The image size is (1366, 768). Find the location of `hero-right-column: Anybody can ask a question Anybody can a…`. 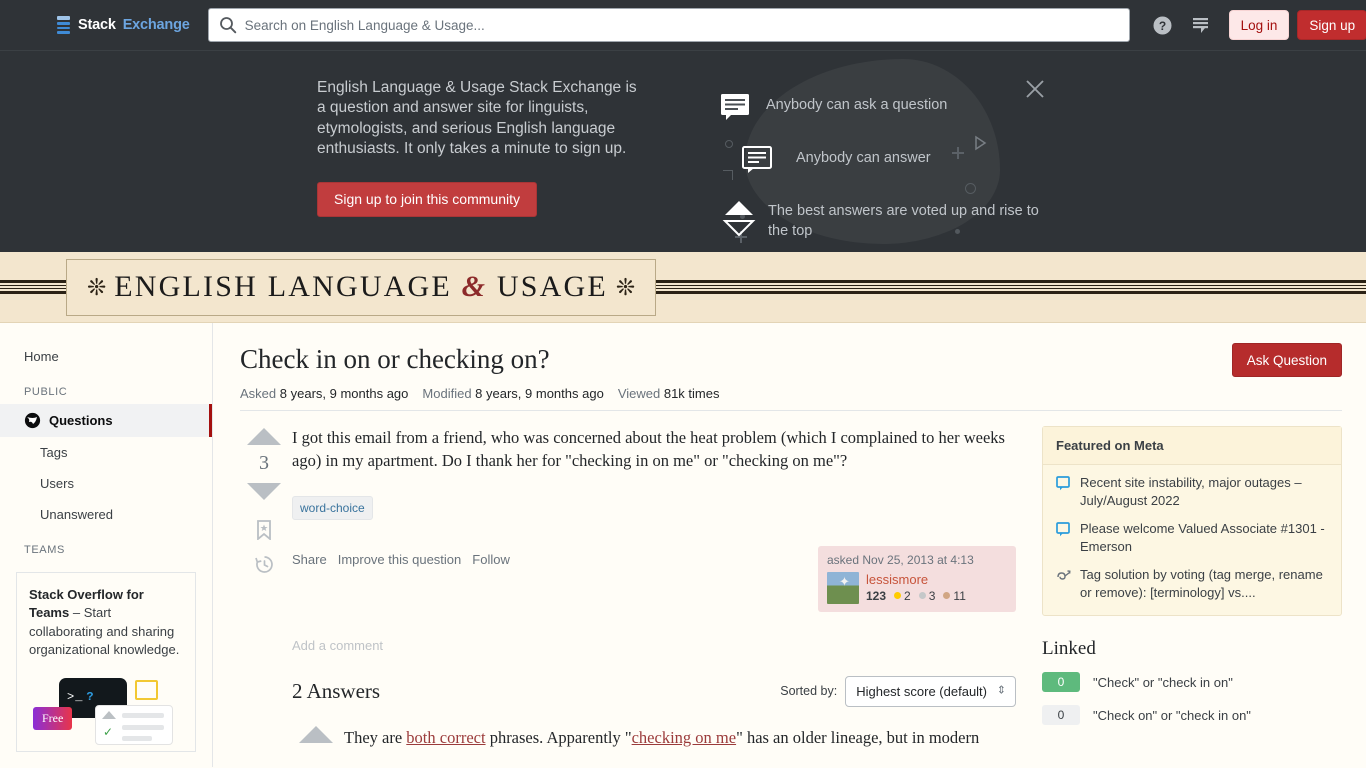

hero-right-column: Anybody can ask a question Anybody can a… is located at coordinates (885, 159).